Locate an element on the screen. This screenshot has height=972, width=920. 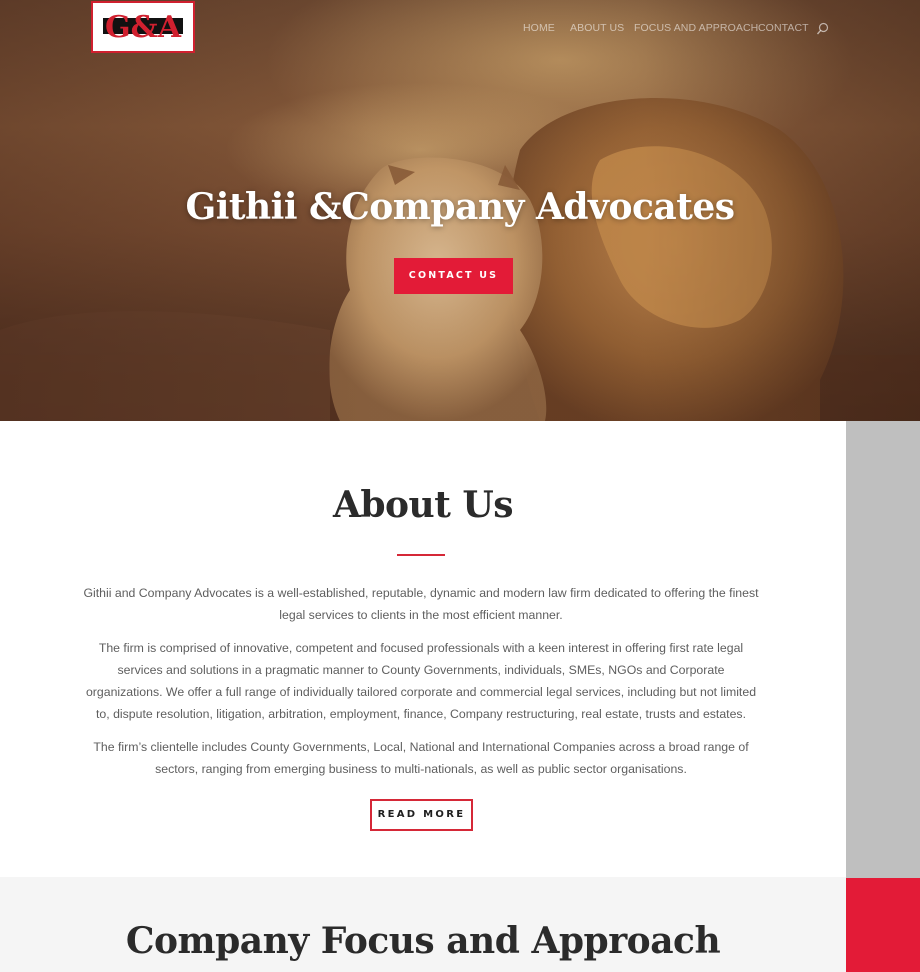
contact-us-button: CONTACT US is located at coordinates (453, 276).